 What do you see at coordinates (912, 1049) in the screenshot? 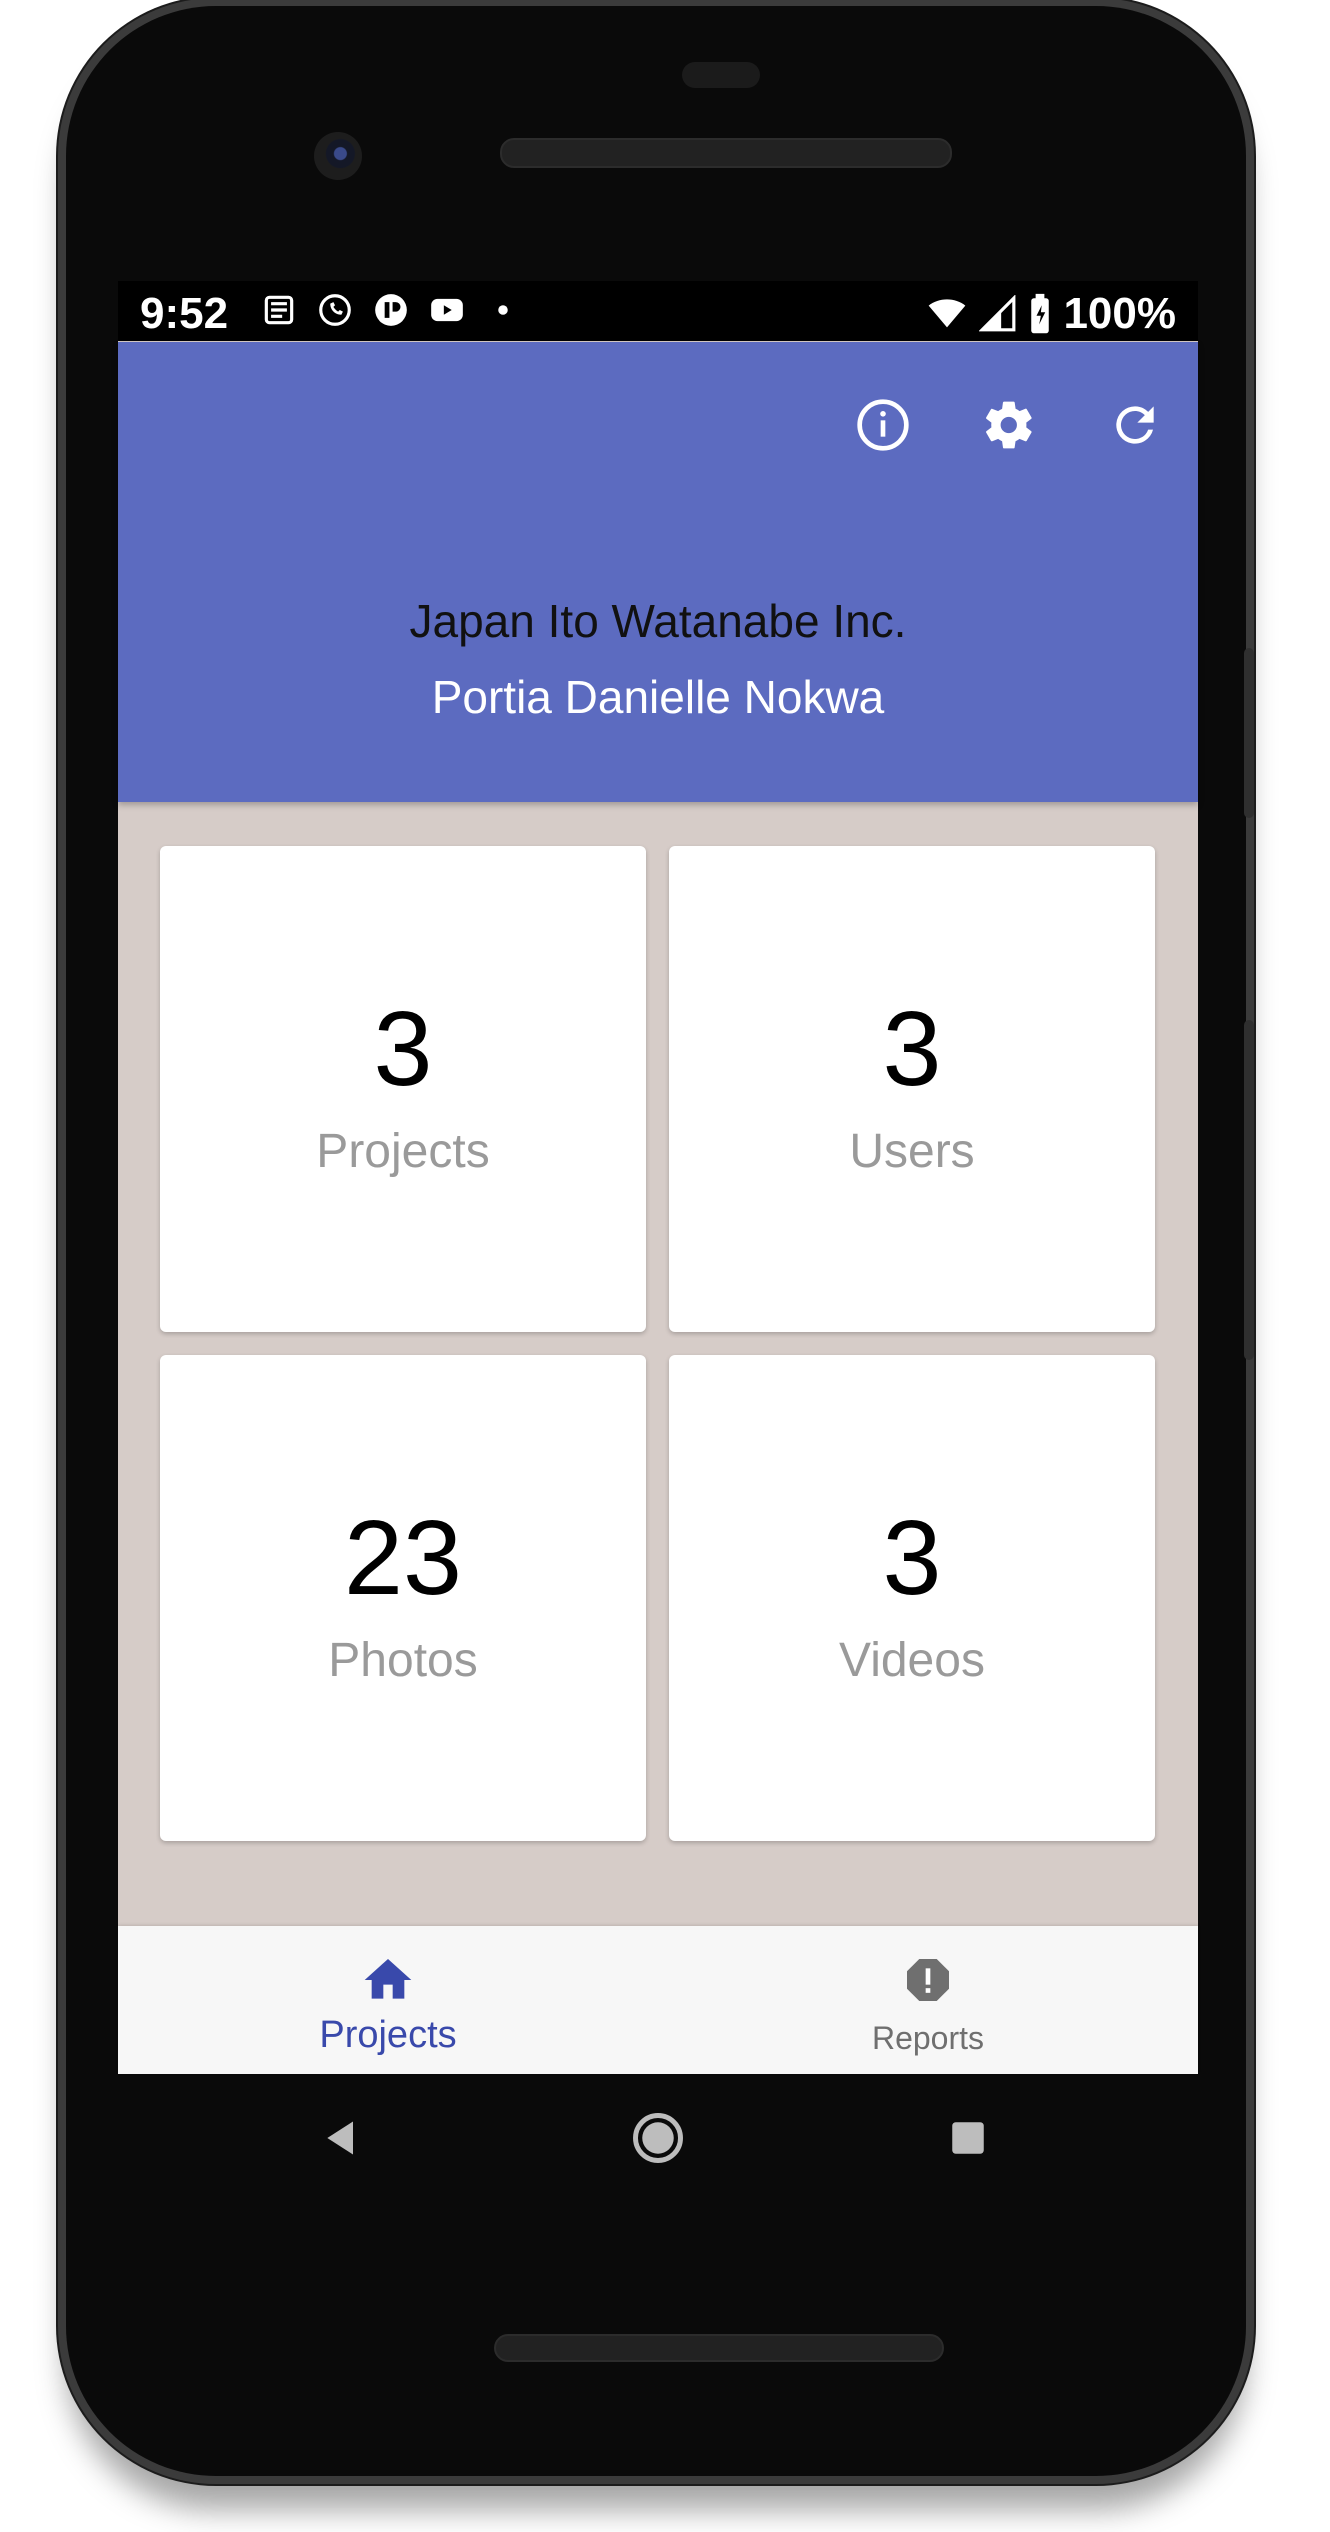
I see `users-count: 3` at bounding box center [912, 1049].